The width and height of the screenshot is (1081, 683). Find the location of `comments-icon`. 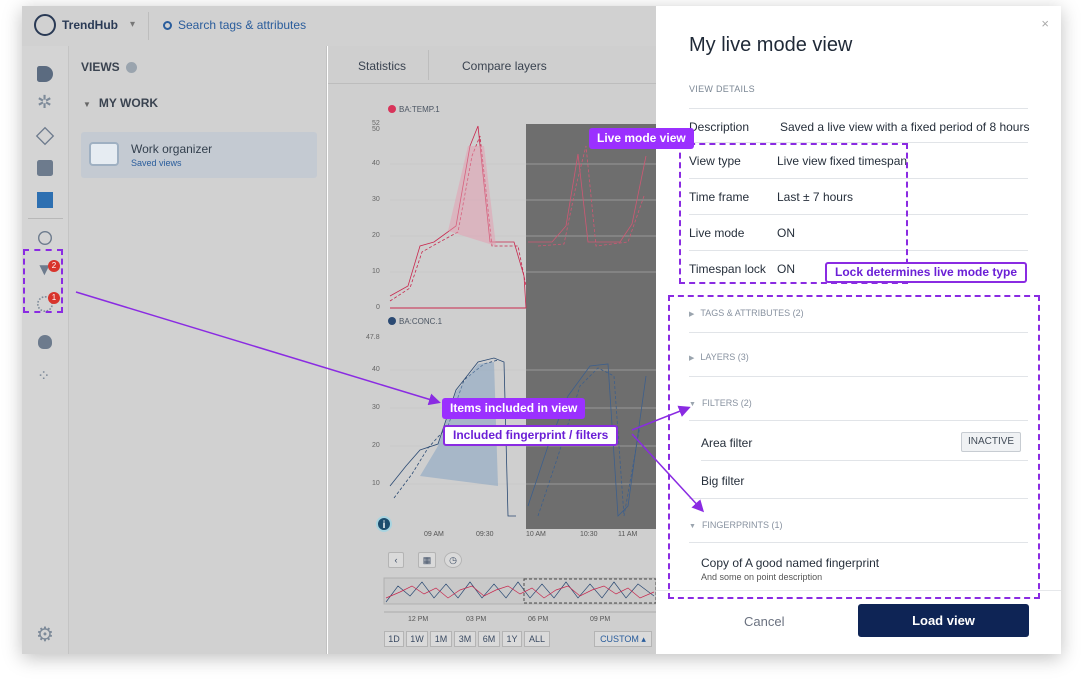

comments-icon is located at coordinates (45, 168).